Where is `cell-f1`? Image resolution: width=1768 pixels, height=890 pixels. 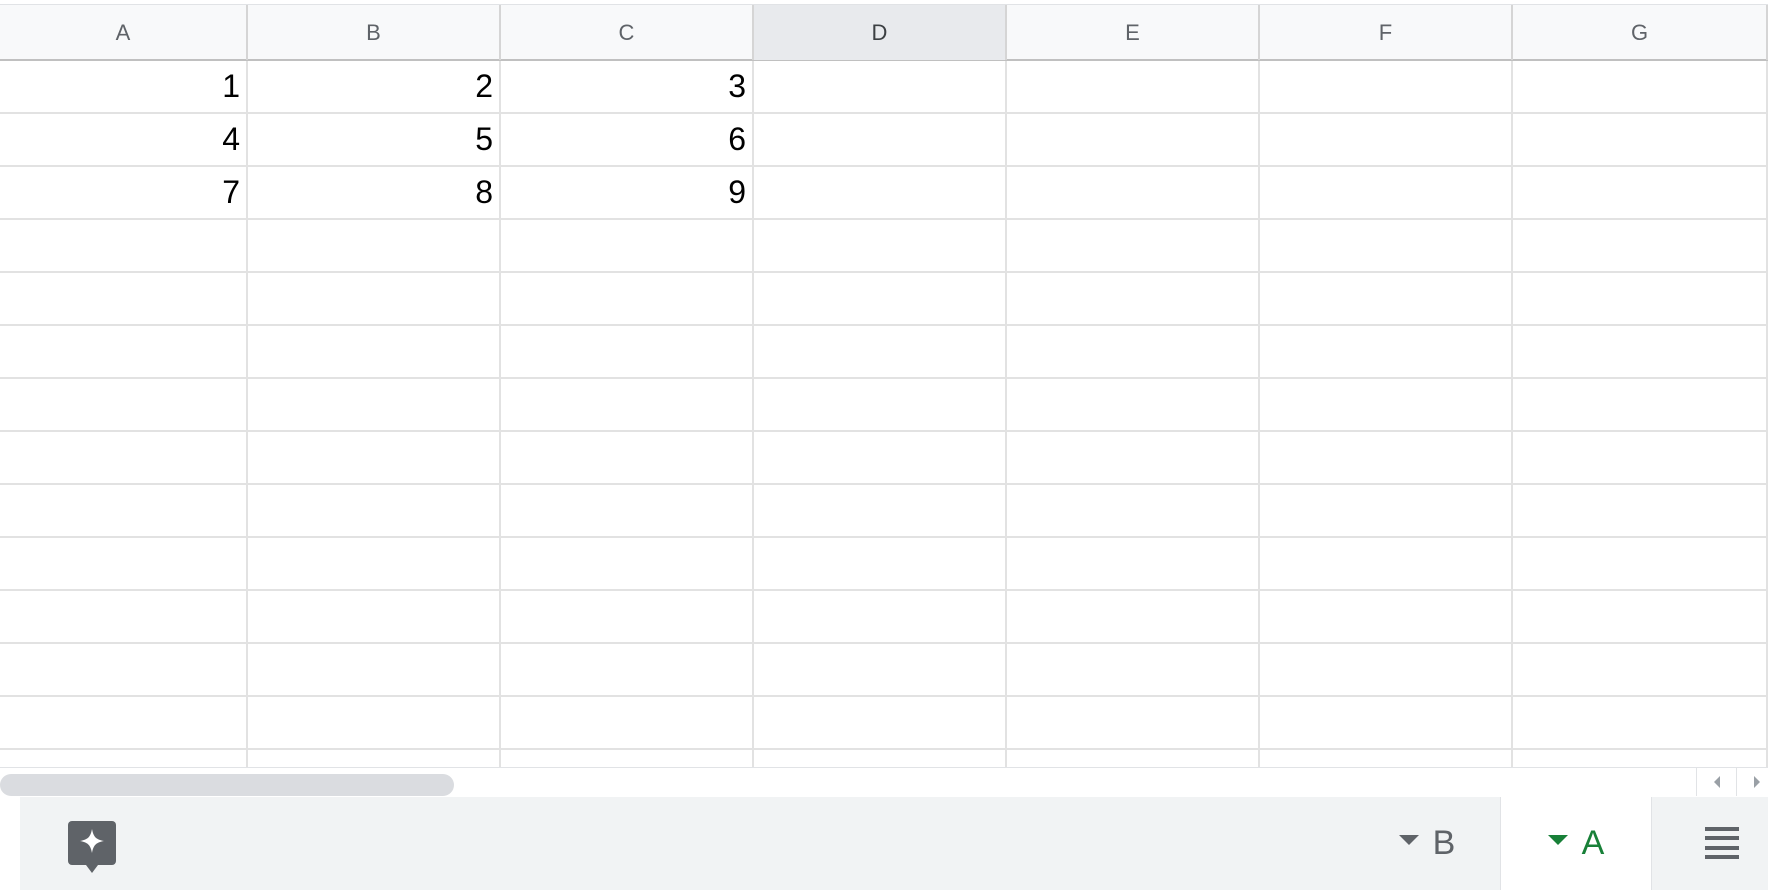
cell-f1 is located at coordinates (1386, 86).